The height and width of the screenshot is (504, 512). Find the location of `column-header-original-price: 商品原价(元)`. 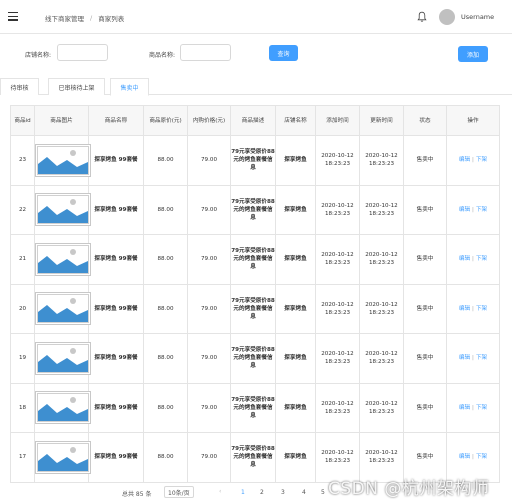

column-header-original-price: 商品原价(元) is located at coordinates (165, 120).